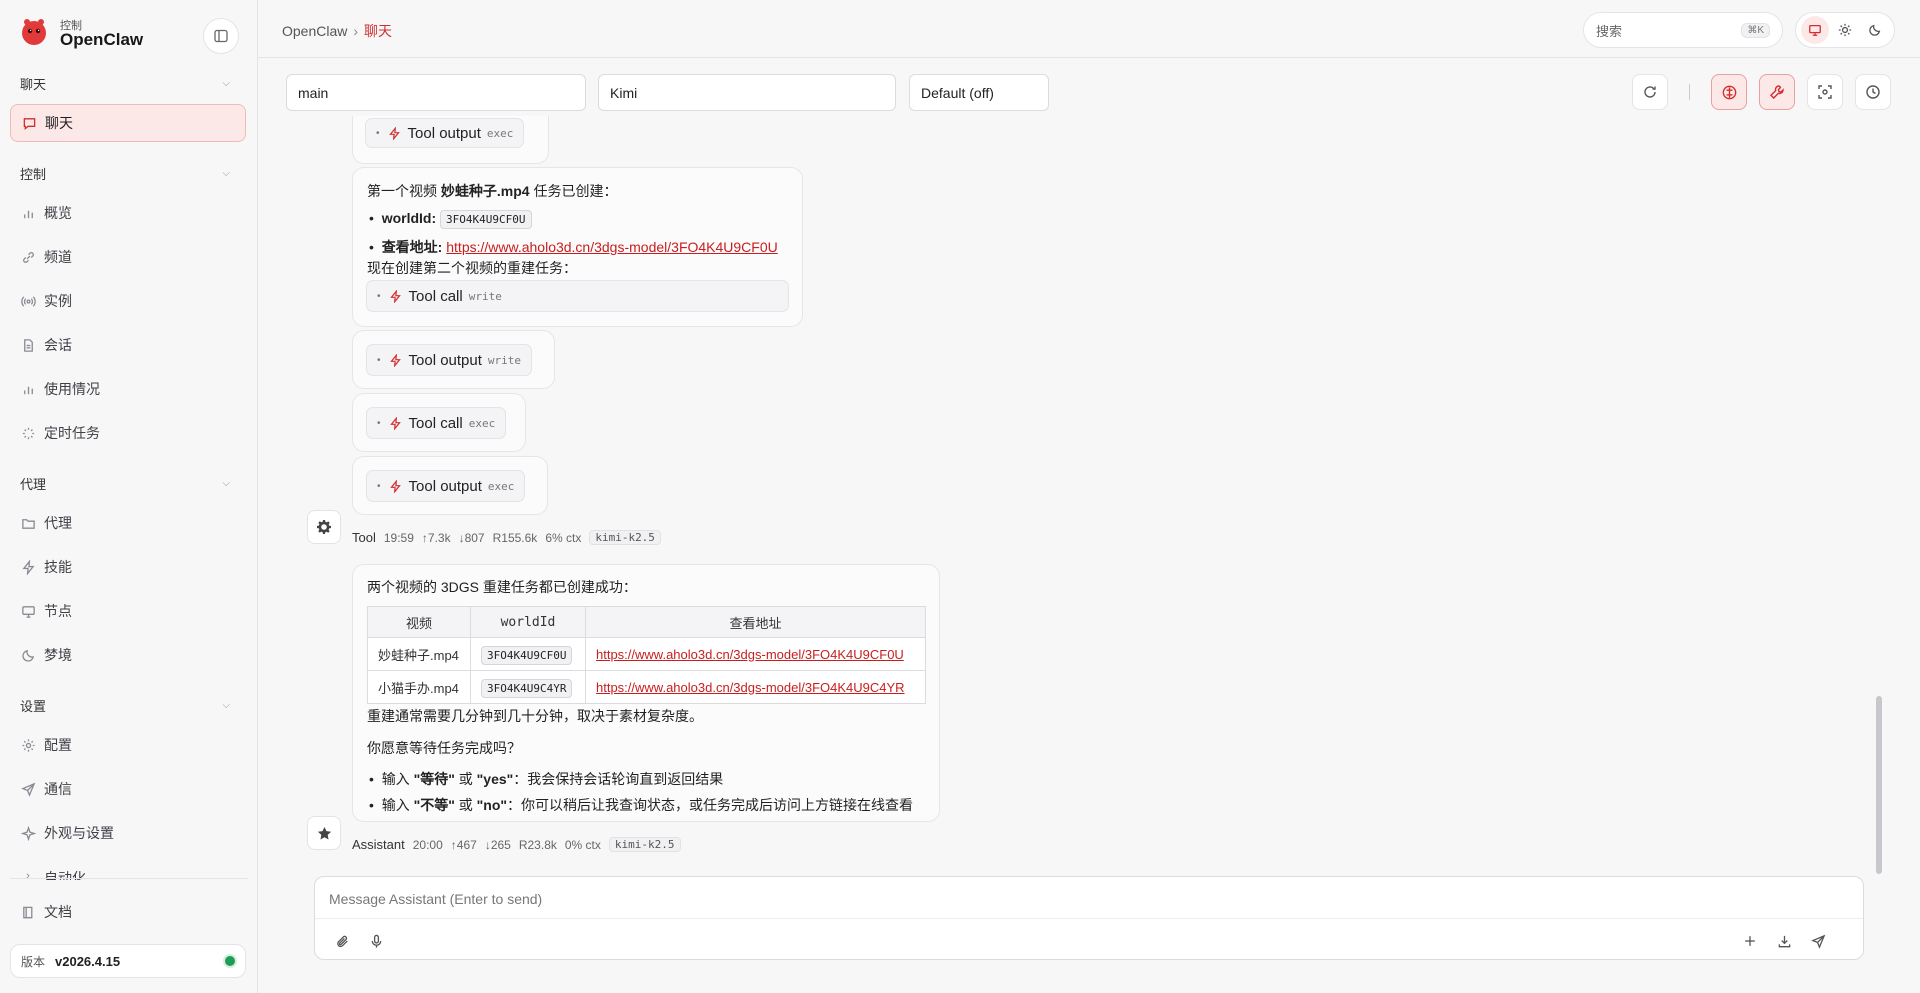 The height and width of the screenshot is (993, 1920). What do you see at coordinates (419, 687) in the screenshot?
I see `video-cell: 小猫手办.mp4` at bounding box center [419, 687].